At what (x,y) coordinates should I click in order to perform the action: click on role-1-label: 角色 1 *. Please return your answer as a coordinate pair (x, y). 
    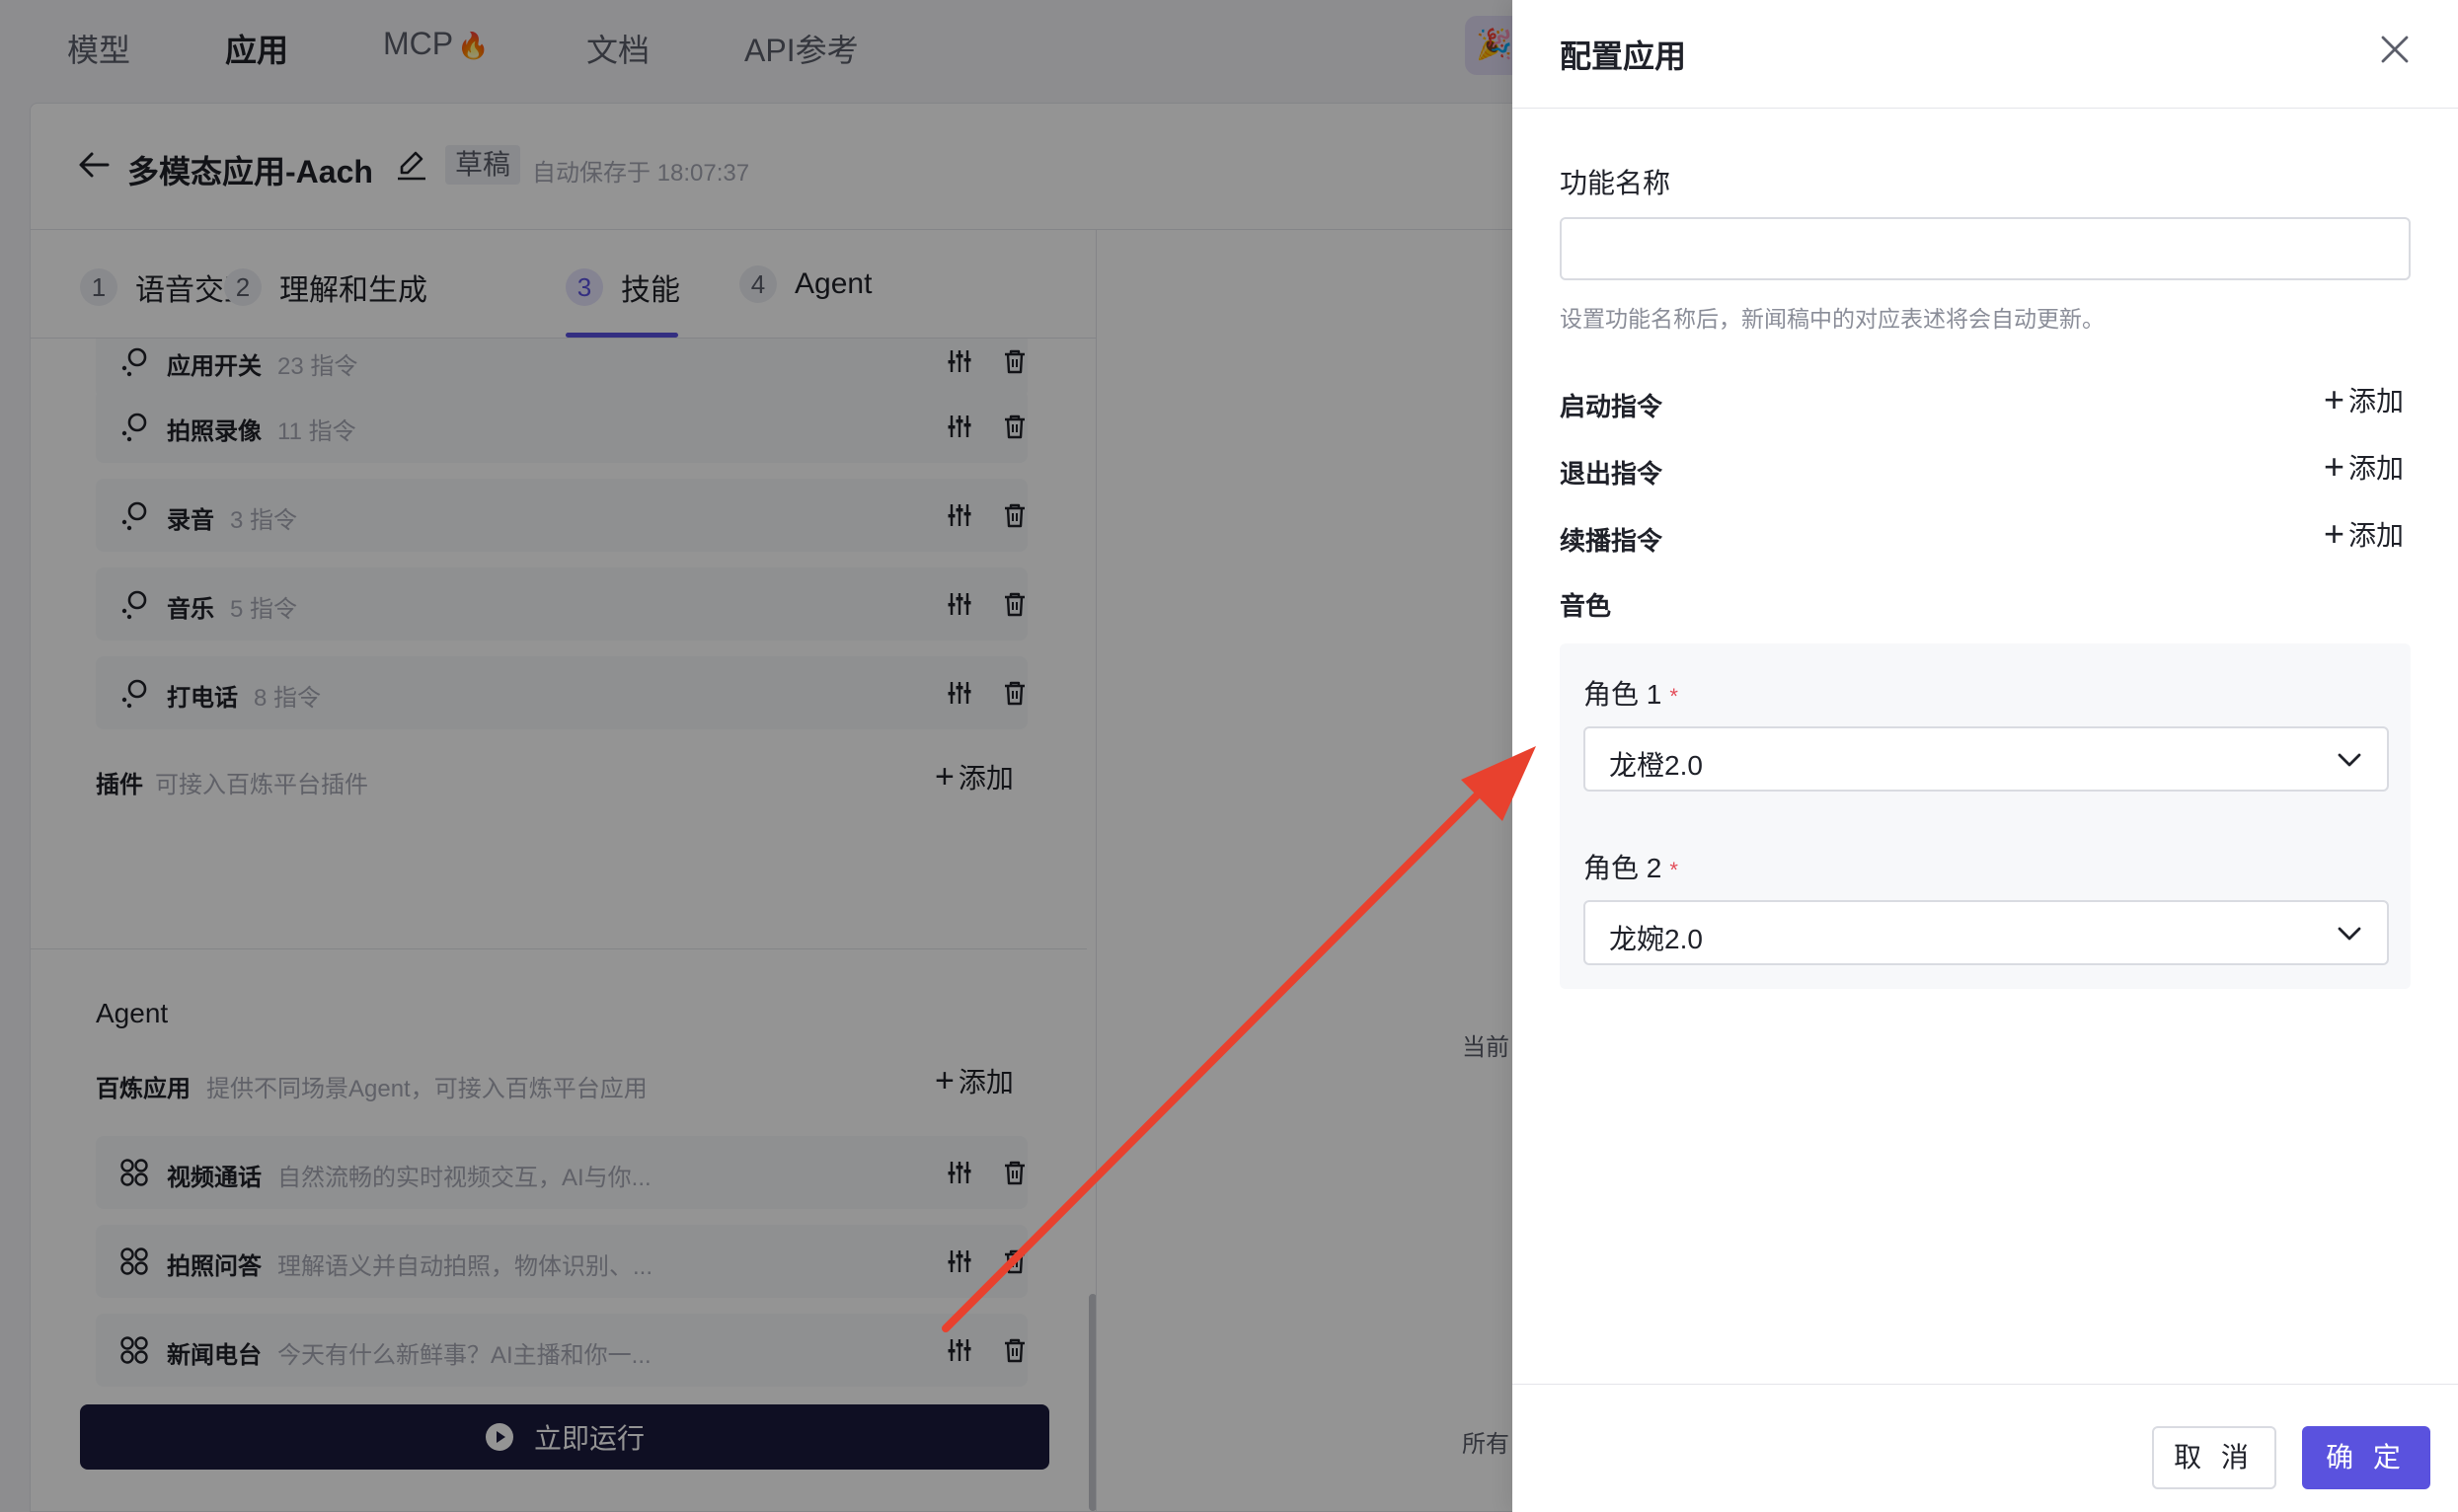
    Looking at the image, I should click on (1631, 693).